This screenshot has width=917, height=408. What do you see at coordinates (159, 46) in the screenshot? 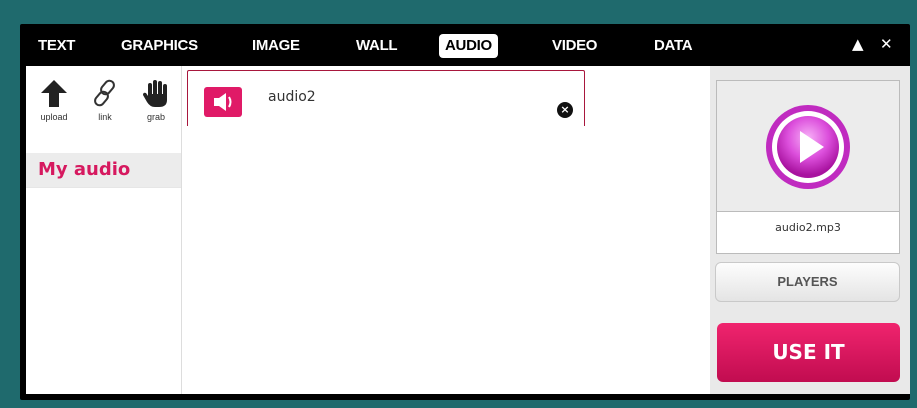
I see `tab-graphics: GRAPHICS` at bounding box center [159, 46].